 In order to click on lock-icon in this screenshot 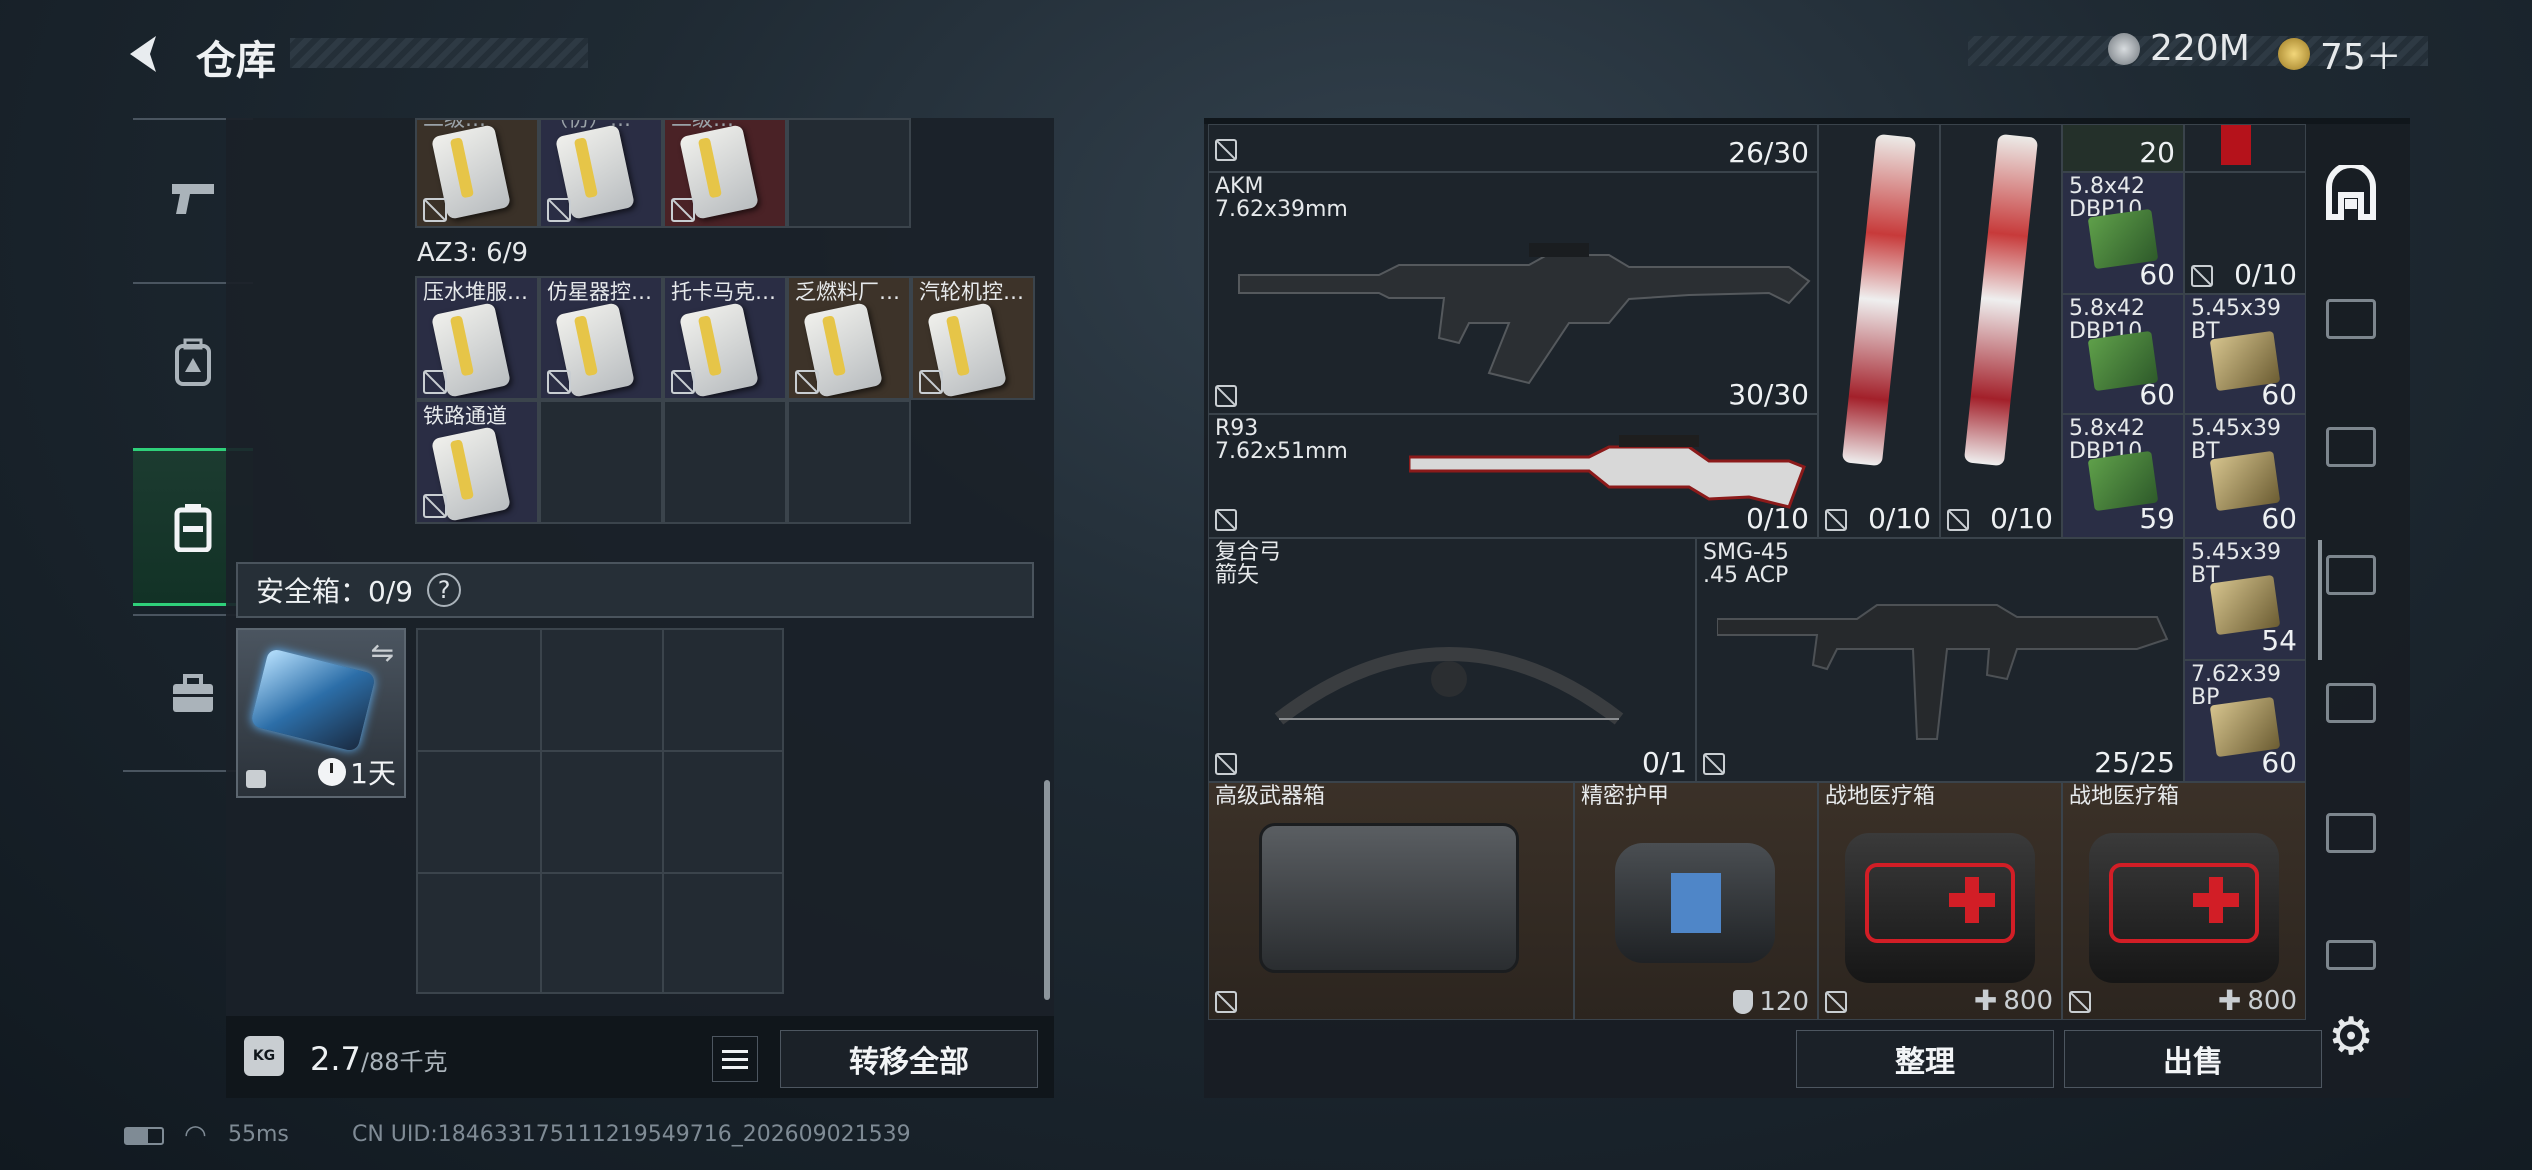, I will do `click(256, 779)`.